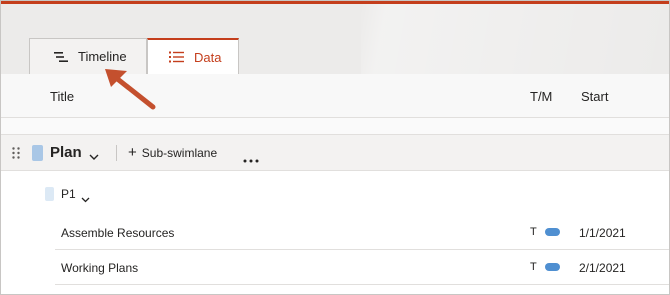  Describe the element at coordinates (176, 57) in the screenshot. I see `list-icon` at that location.